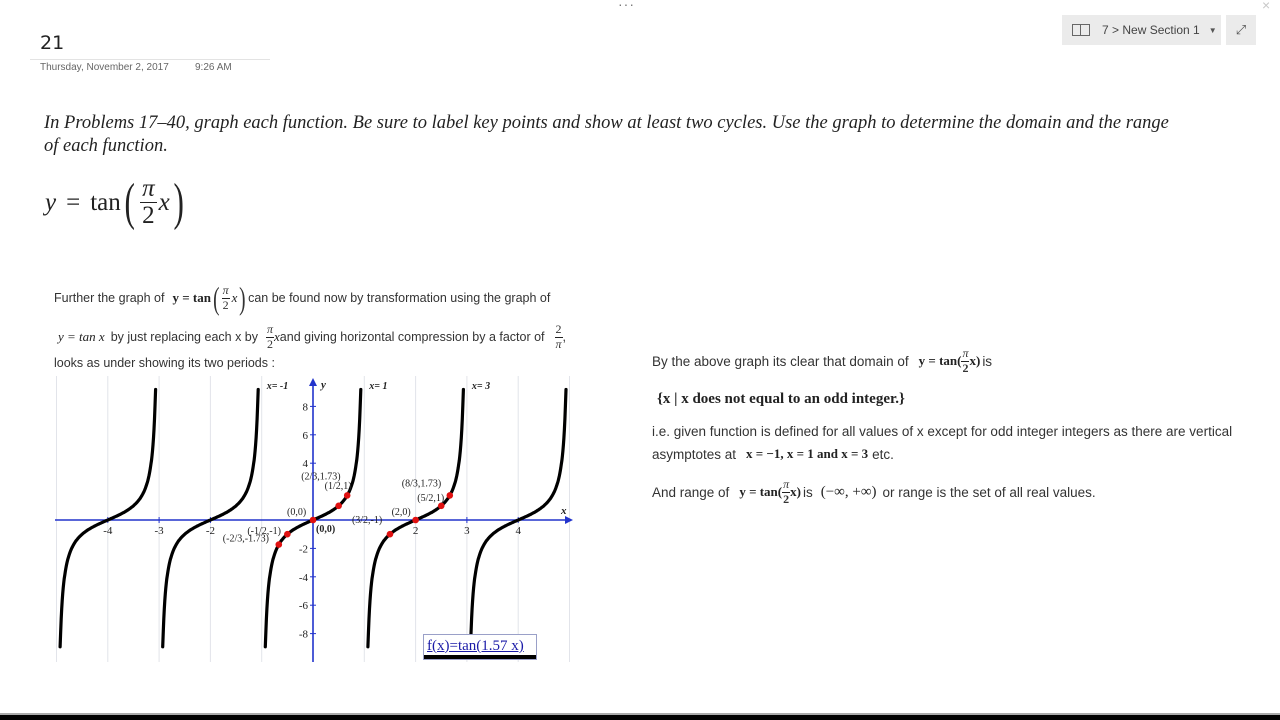 Image resolution: width=1280 pixels, height=720 pixels. What do you see at coordinates (322, 385) in the screenshot?
I see `y-axis-label: y` at bounding box center [322, 385].